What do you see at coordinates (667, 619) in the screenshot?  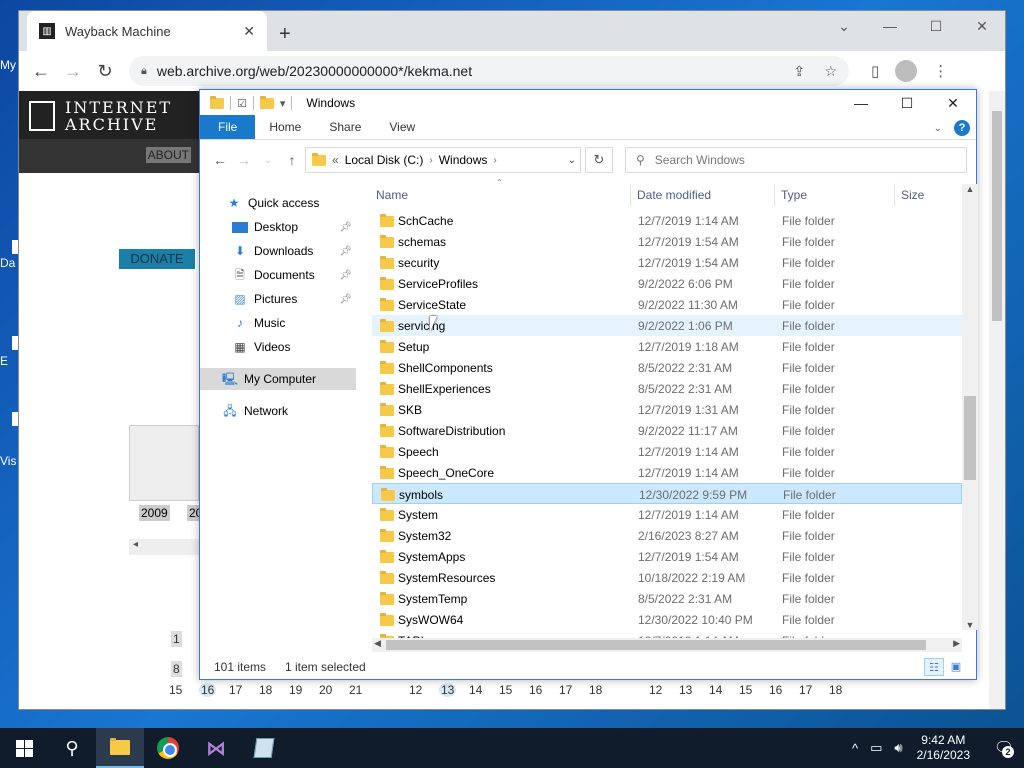 I see `file-row: SysWOW64 12/30/2022 10:40 PM File folder` at bounding box center [667, 619].